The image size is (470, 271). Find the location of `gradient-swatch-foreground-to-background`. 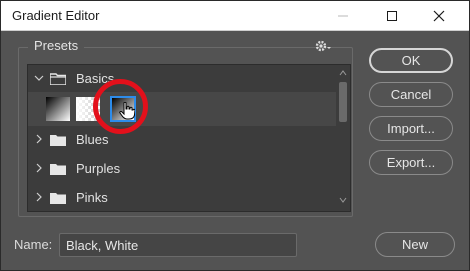

gradient-swatch-foreground-to-background is located at coordinates (58, 109).